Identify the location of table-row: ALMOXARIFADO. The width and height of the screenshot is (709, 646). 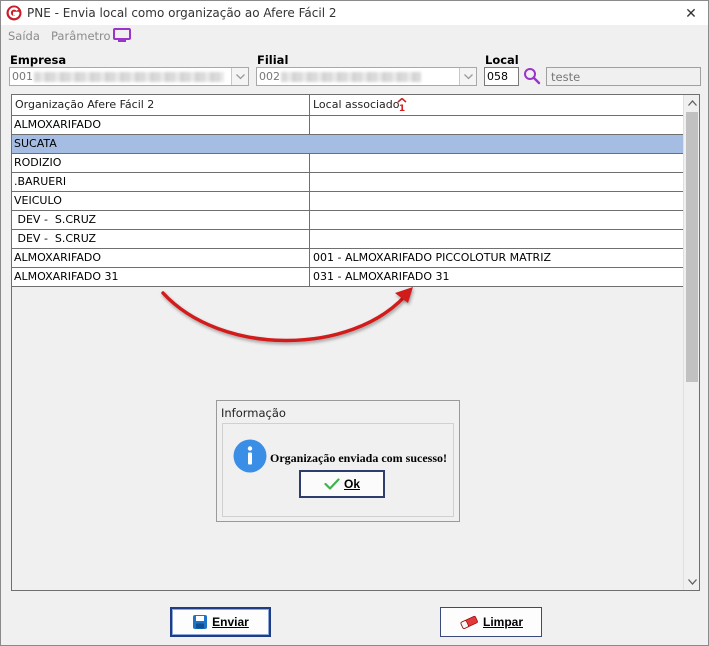
(348, 125).